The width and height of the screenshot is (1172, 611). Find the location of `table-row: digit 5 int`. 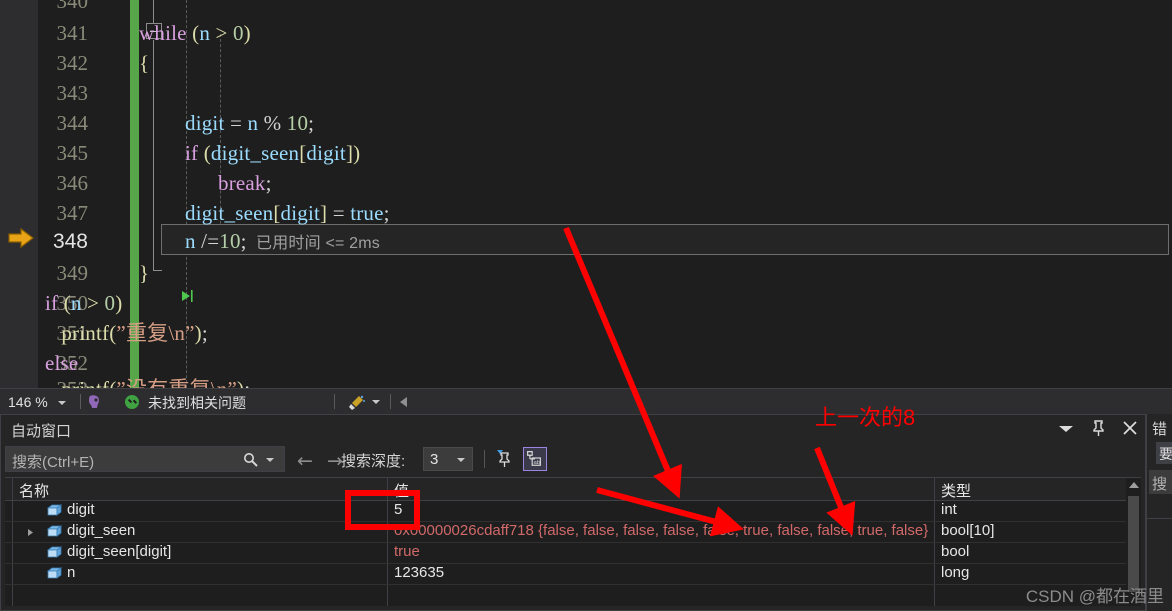

table-row: digit 5 int is located at coordinates (573, 511).